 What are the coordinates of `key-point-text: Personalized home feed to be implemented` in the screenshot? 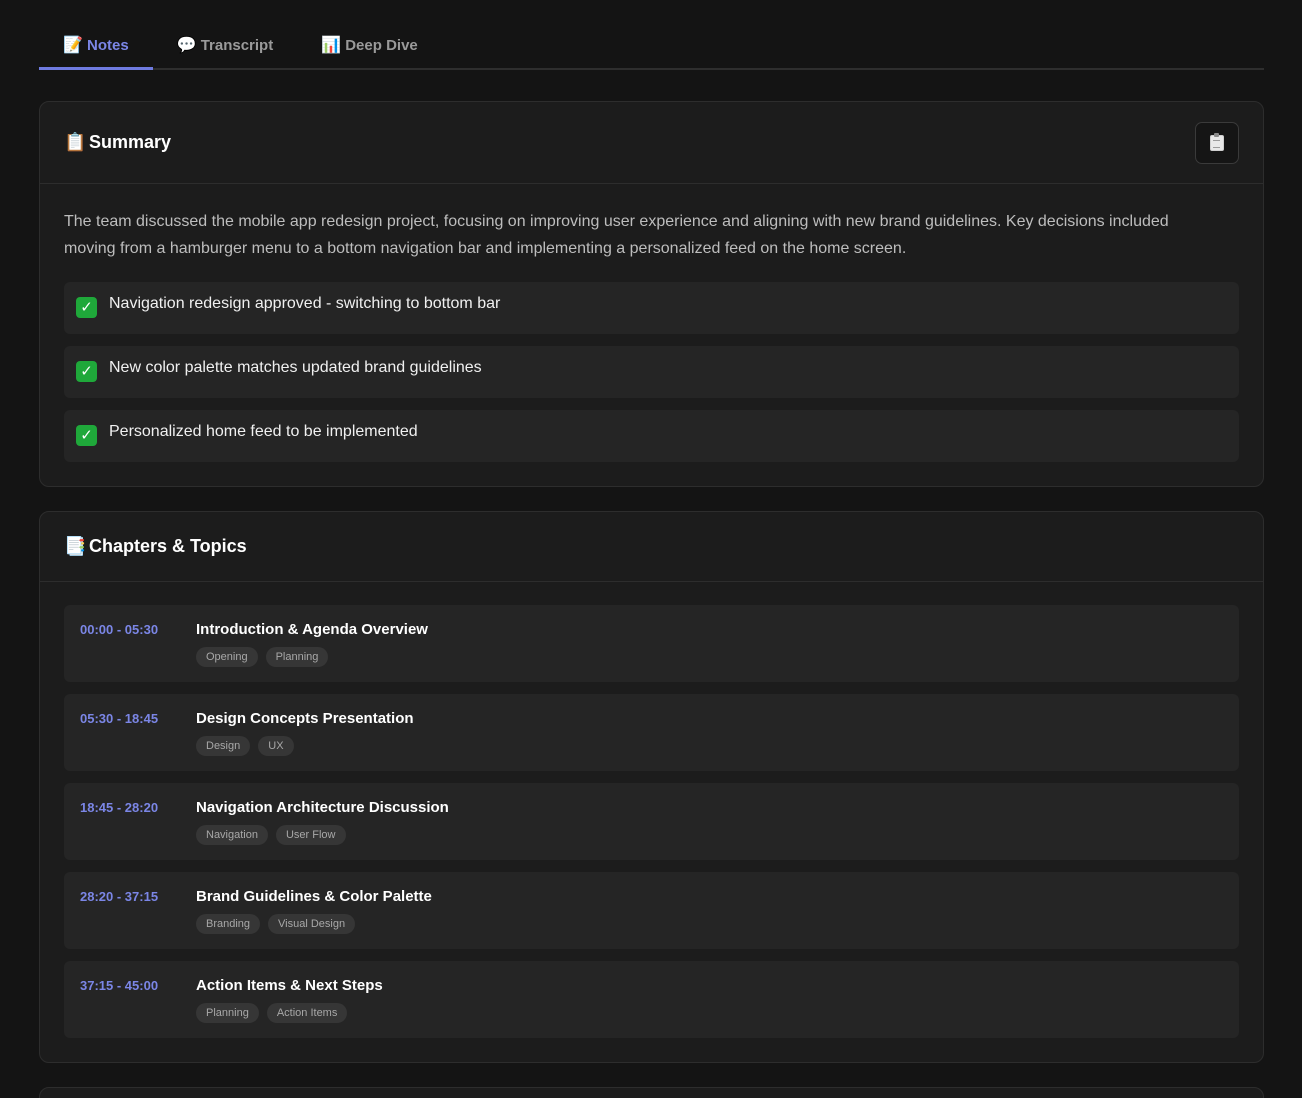 It's located at (263, 431).